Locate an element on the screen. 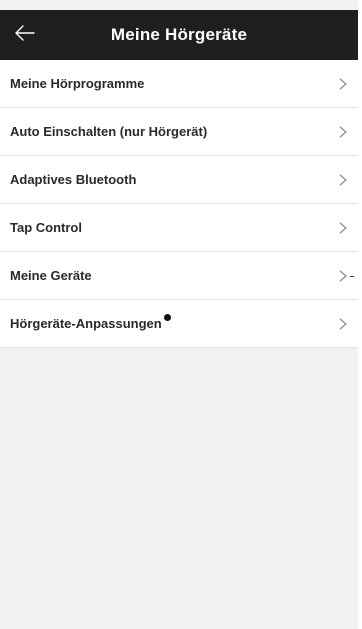  page-title: Meine Hörgeräte is located at coordinates (179, 34).